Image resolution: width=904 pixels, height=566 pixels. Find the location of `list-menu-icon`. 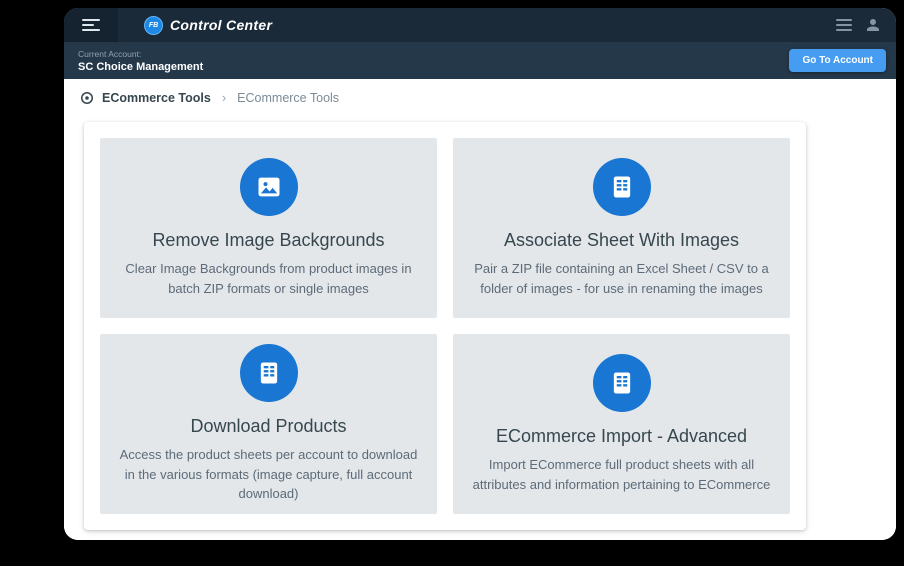

list-menu-icon is located at coordinates (844, 25).